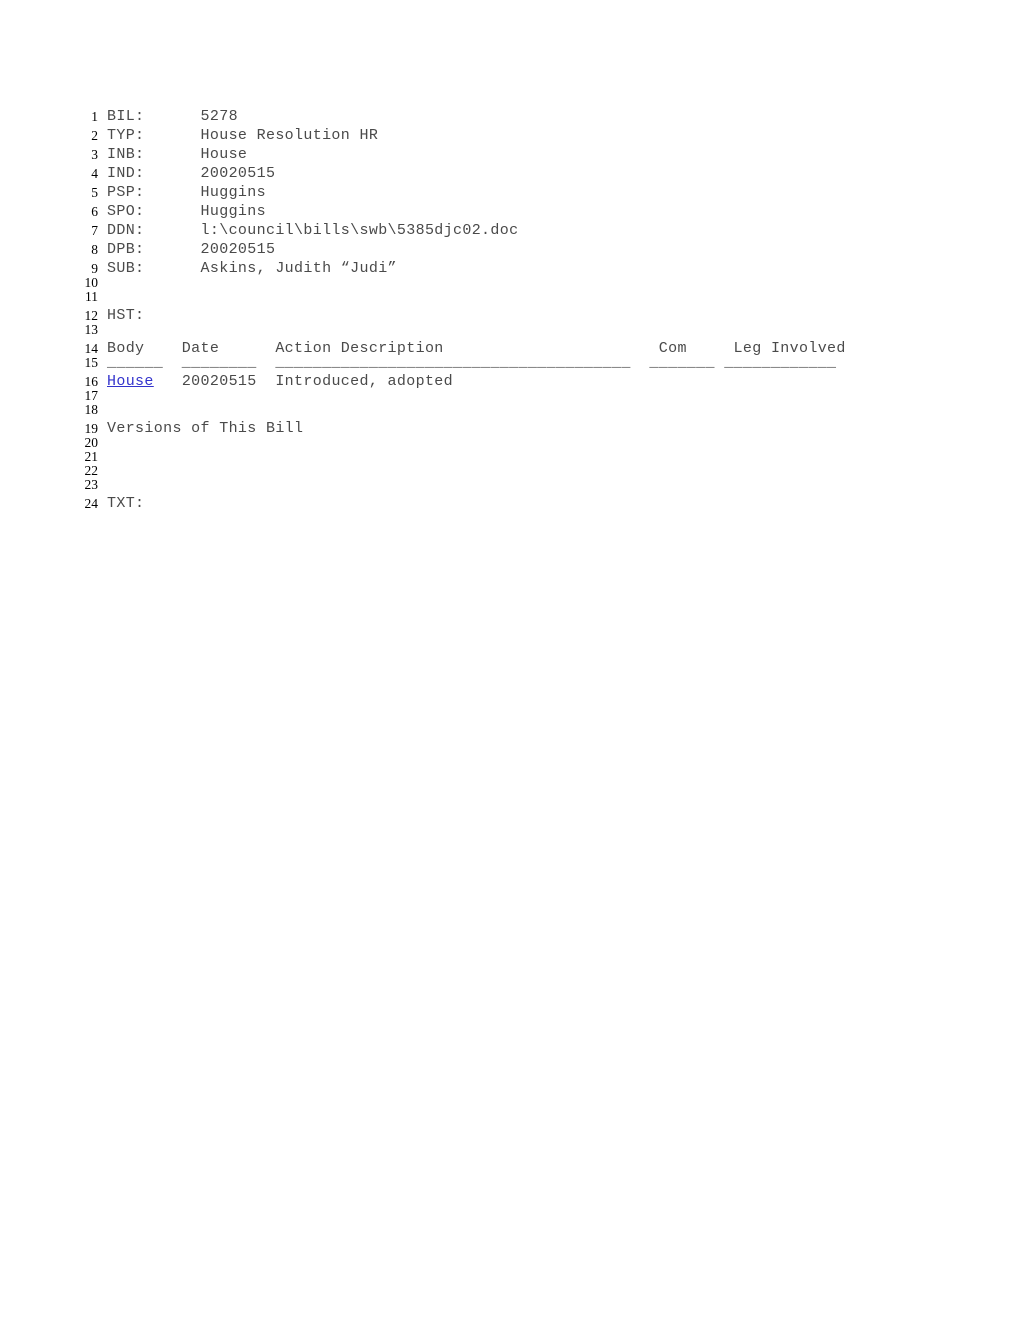 This screenshot has width=1020, height=1320. What do you see at coordinates (177, 154) in the screenshot?
I see `line-content: INB: House` at bounding box center [177, 154].